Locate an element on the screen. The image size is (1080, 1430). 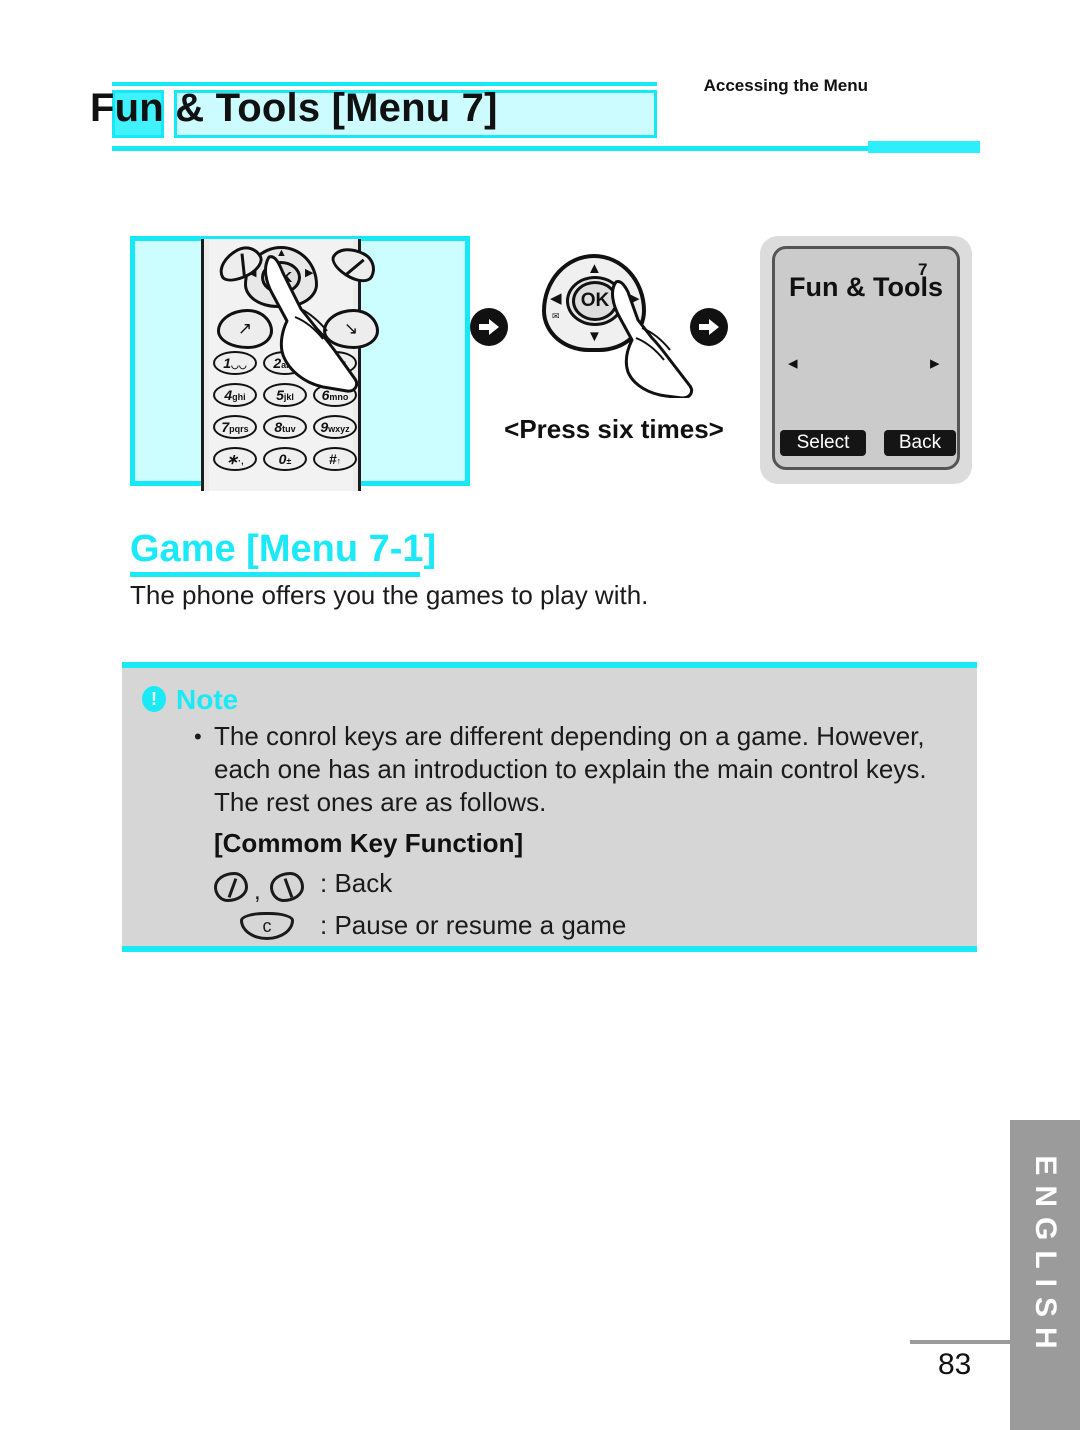
screen-right-arrow-icon: ▸ is located at coordinates (935, 363).